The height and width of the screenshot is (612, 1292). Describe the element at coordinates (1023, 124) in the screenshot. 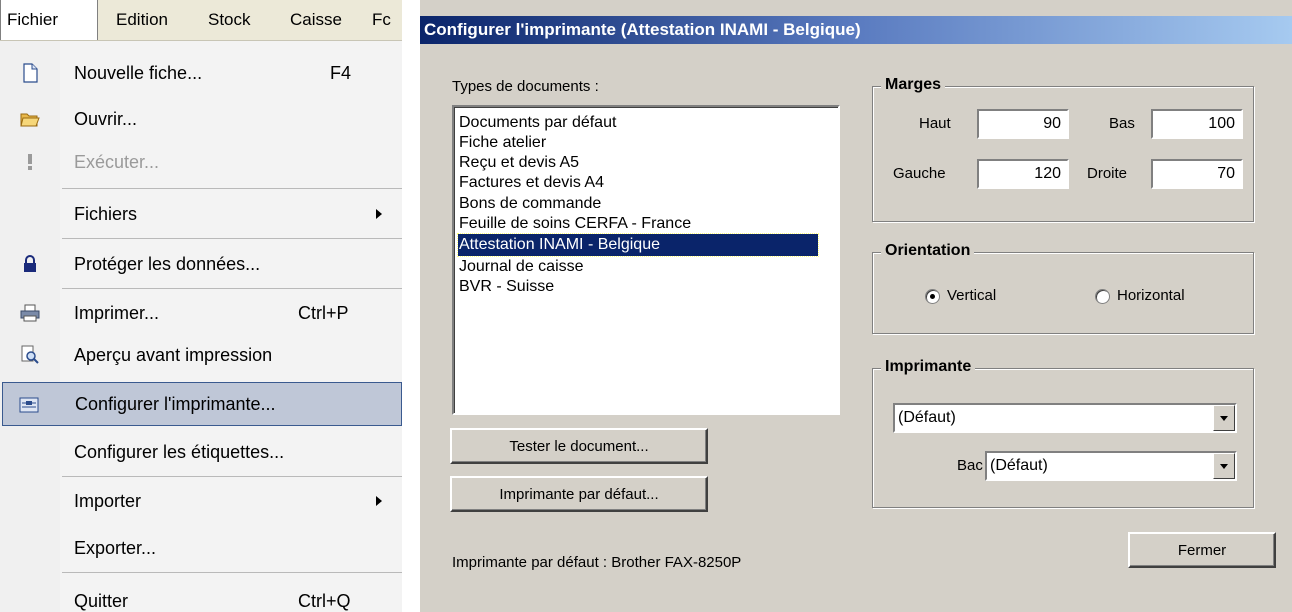

I see `margin-top-field: 90` at that location.